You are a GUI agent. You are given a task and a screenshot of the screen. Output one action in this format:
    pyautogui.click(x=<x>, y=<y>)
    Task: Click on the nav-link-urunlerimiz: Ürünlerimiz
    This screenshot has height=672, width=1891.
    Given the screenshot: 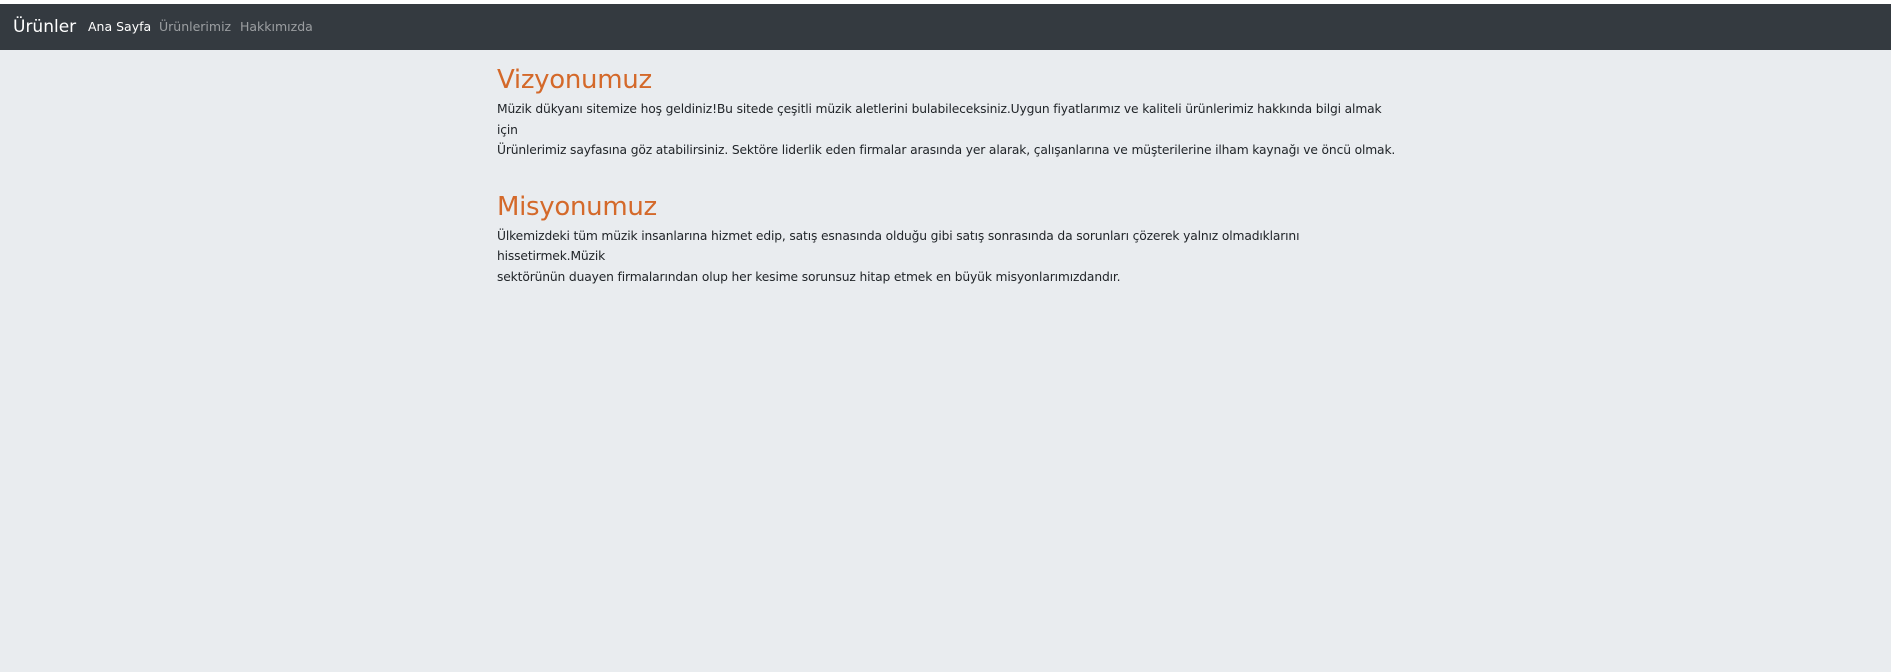 What is the action you would take?
    pyautogui.click(x=195, y=27)
    